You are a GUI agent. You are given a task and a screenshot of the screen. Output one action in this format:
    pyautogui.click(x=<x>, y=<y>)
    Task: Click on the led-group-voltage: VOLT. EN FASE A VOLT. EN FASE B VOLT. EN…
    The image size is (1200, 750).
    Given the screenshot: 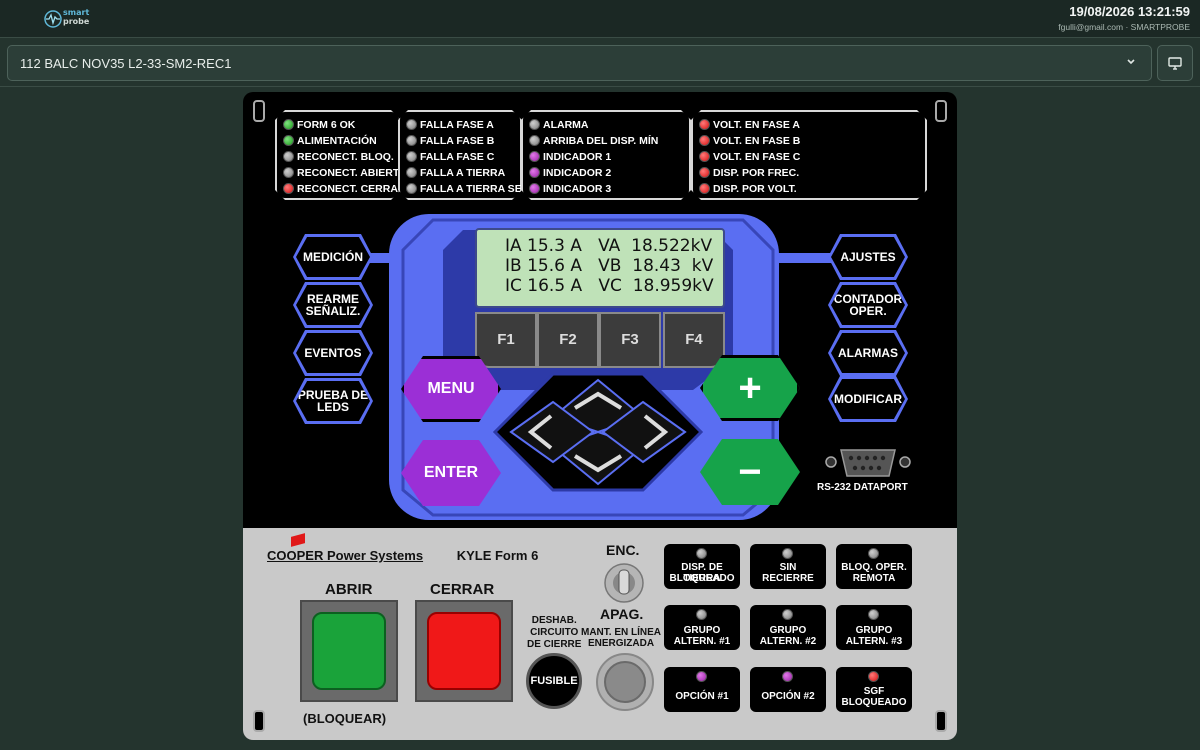 What is the action you would take?
    pyautogui.click(x=809, y=155)
    